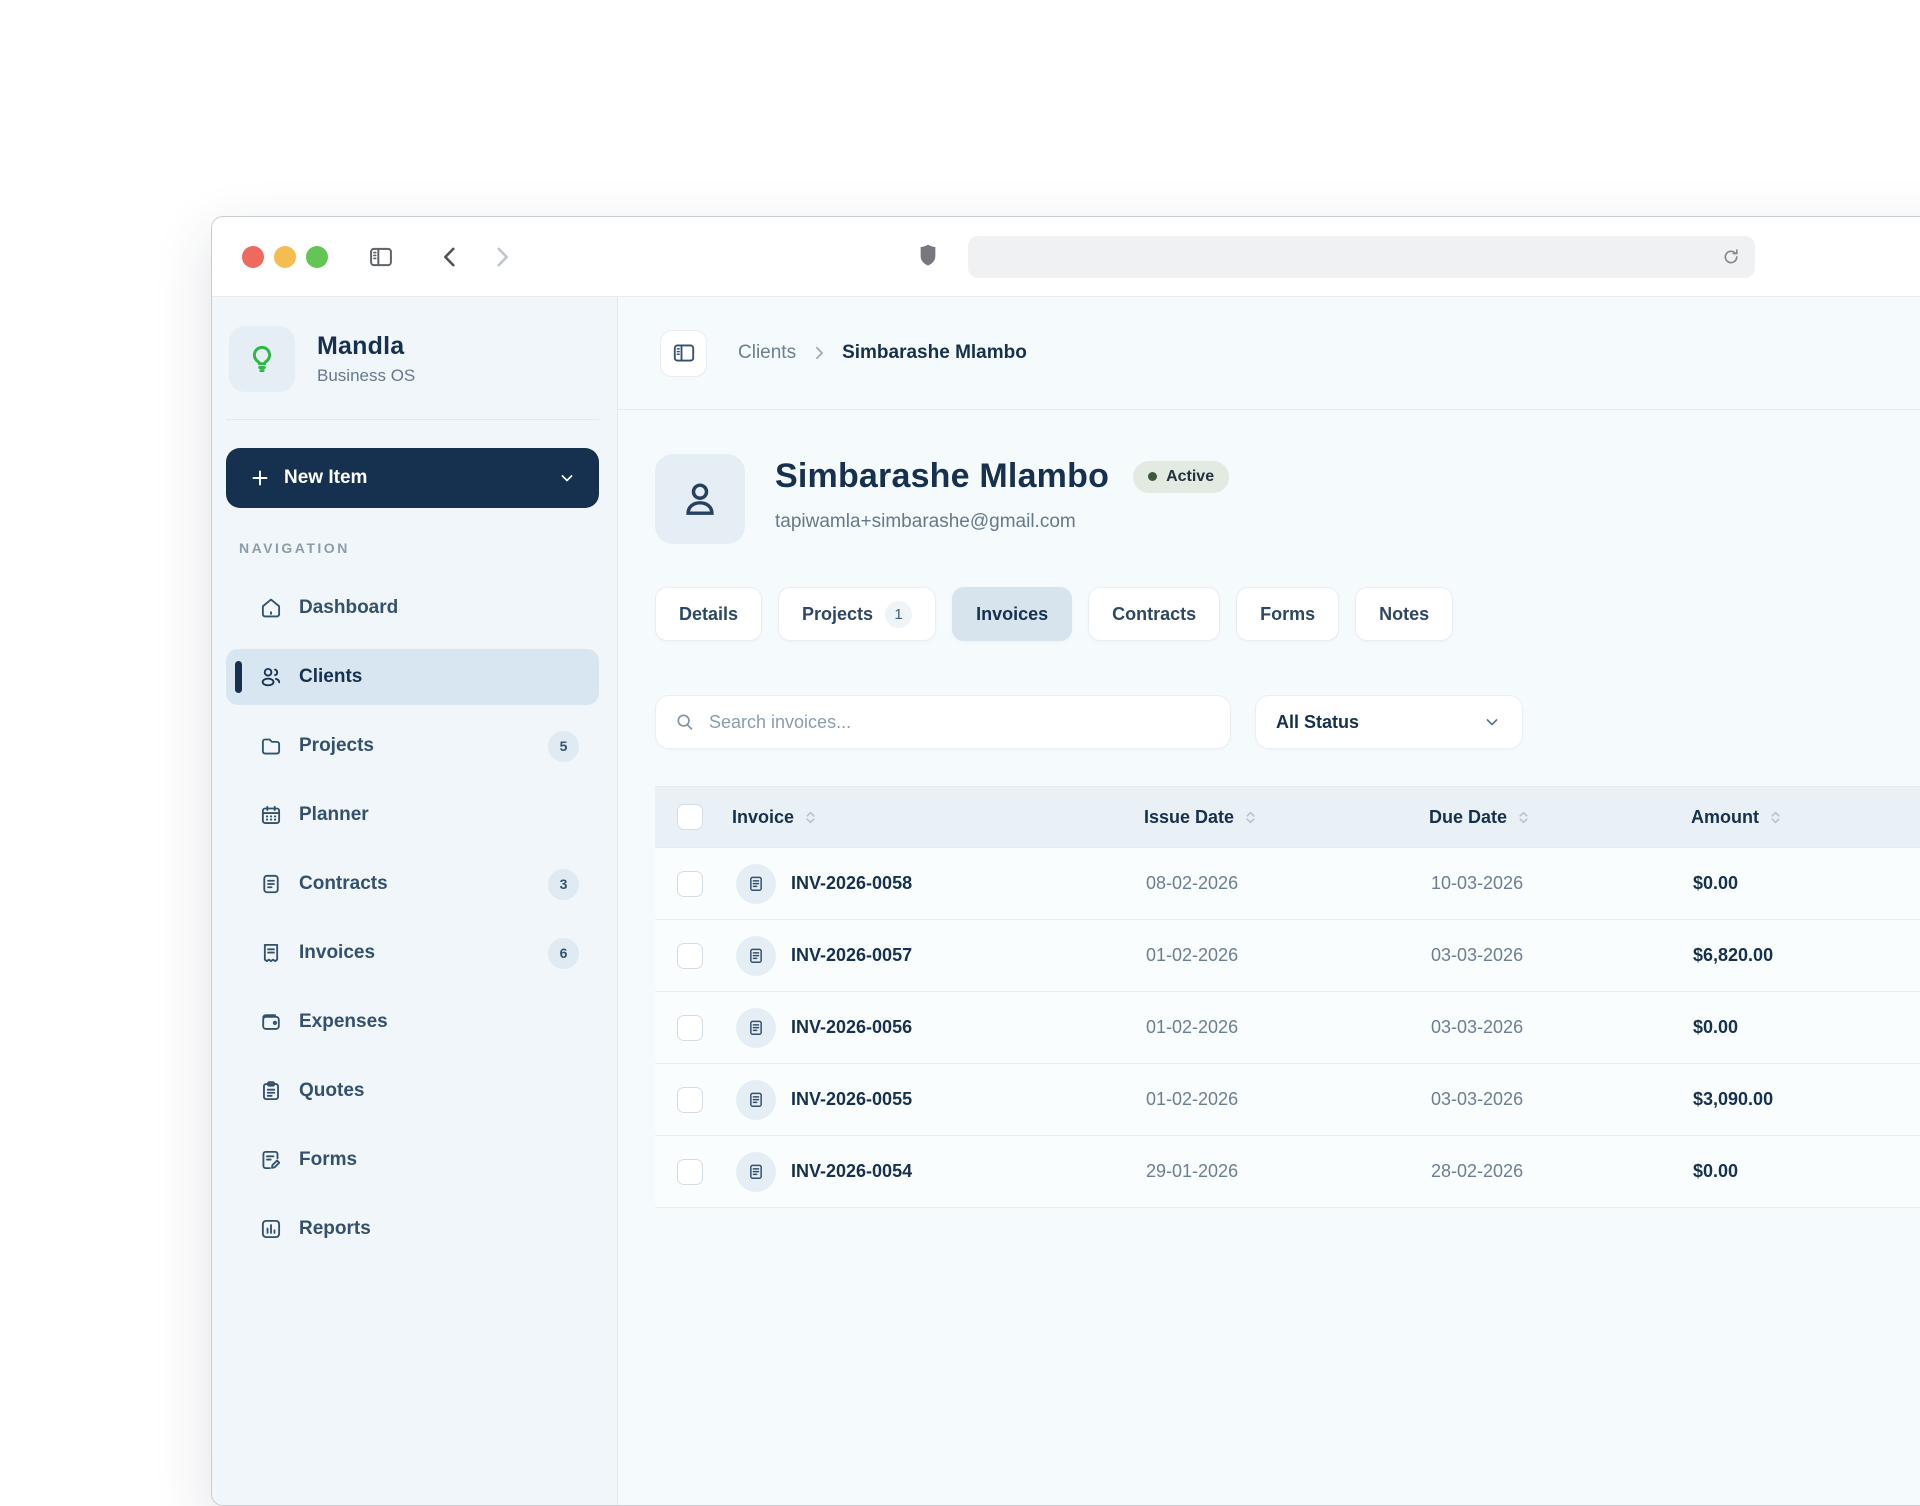  Describe the element at coordinates (412, 1229) in the screenshot. I see `sidebar-item-reports: Reports` at that location.